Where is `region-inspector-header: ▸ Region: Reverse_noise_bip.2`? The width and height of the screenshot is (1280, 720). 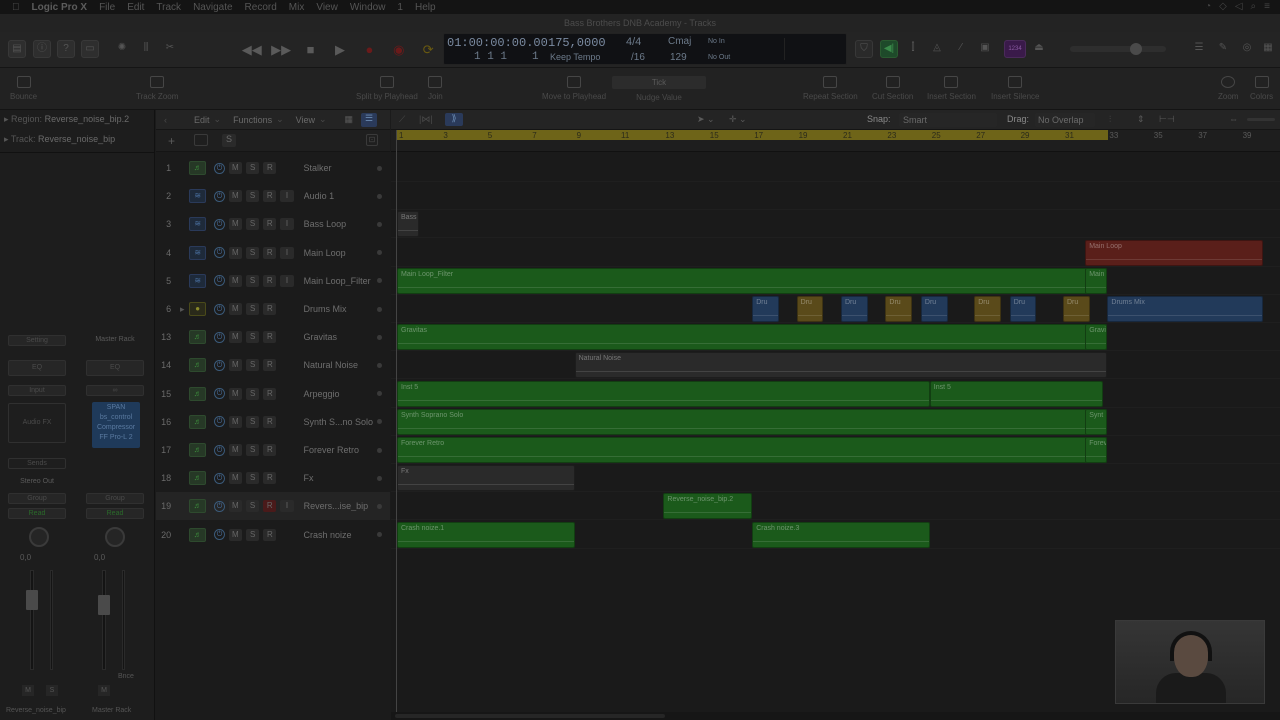
region-inspector-header: ▸ Region: Reverse_noise_bip.2 is located at coordinates (66, 119).